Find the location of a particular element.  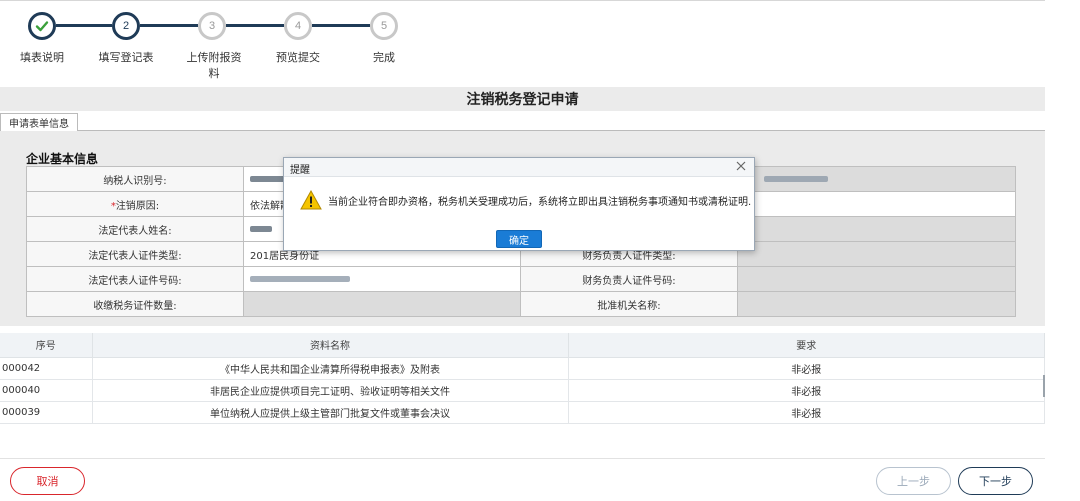

cancel-button: 取消 is located at coordinates (47, 481).